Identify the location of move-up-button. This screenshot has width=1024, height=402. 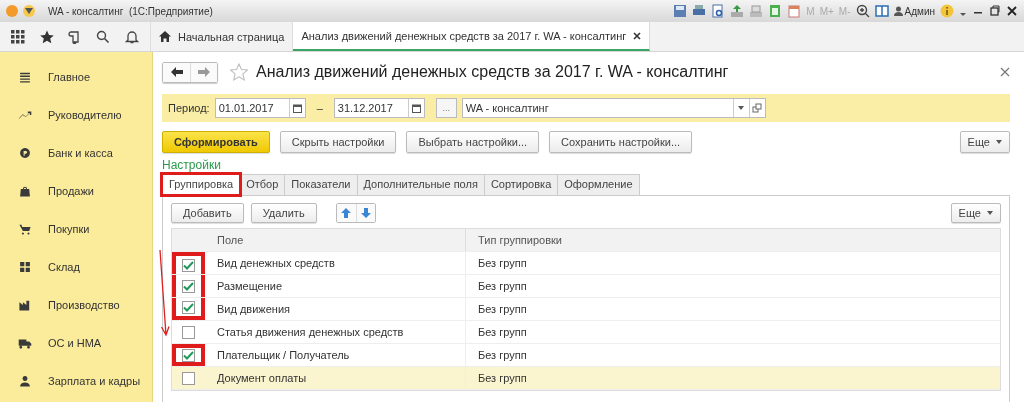
(346, 213).